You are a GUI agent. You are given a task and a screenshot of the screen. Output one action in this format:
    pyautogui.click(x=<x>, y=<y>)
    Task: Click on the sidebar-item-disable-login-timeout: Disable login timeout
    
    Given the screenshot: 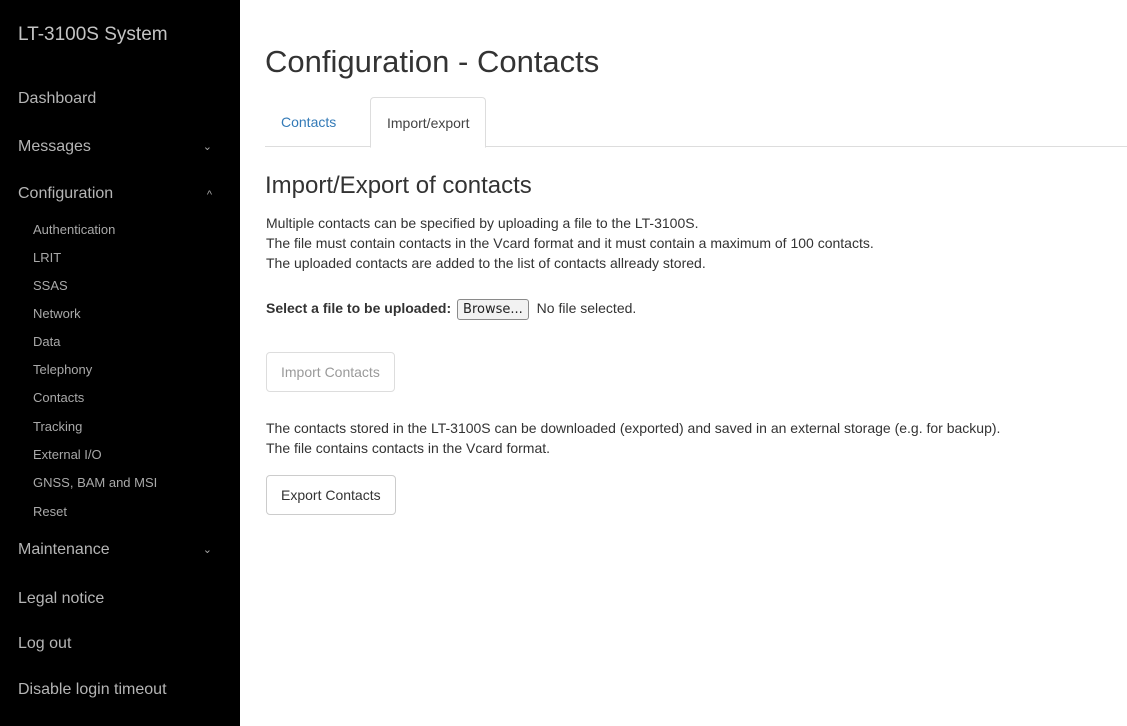 What is the action you would take?
    pyautogui.click(x=120, y=690)
    